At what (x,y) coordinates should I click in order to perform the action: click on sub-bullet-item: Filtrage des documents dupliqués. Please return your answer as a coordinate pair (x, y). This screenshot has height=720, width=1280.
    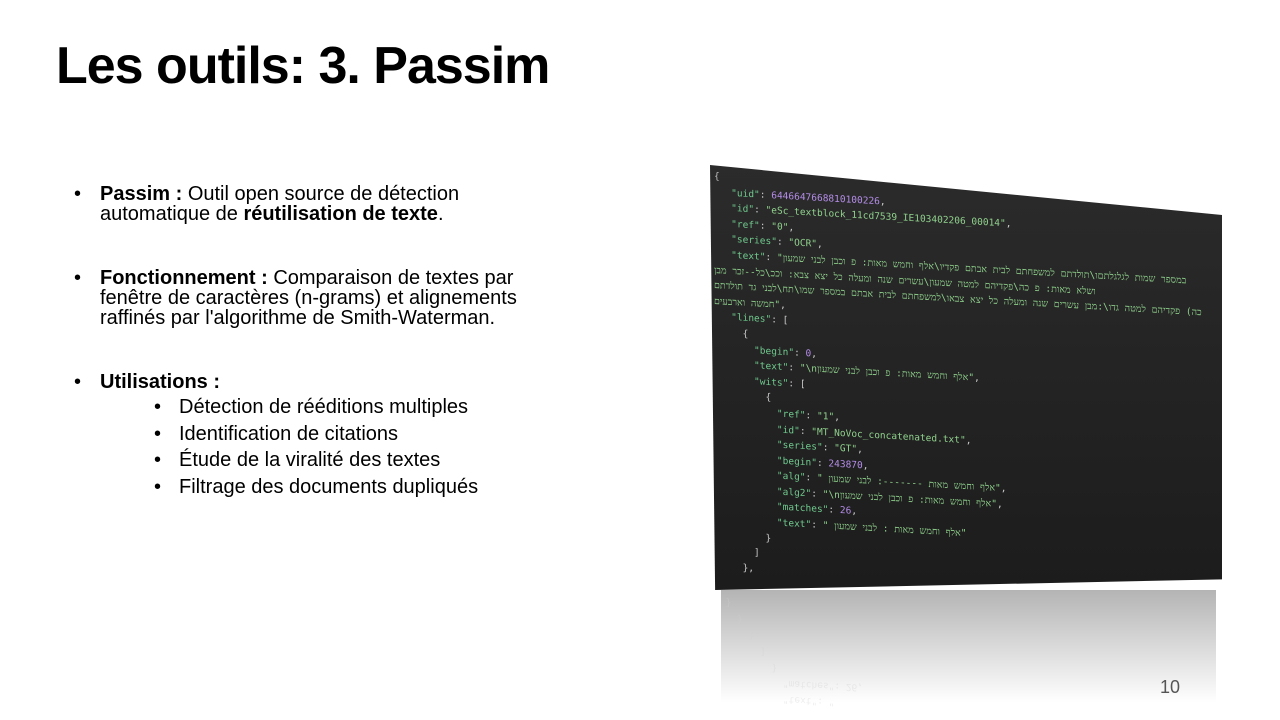
    Looking at the image, I should click on (354, 487).